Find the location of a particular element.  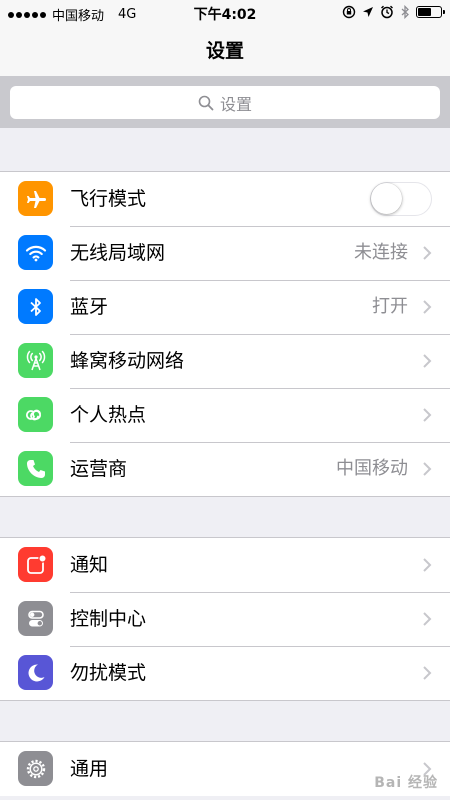

airplane-mode-toggle is located at coordinates (401, 199).